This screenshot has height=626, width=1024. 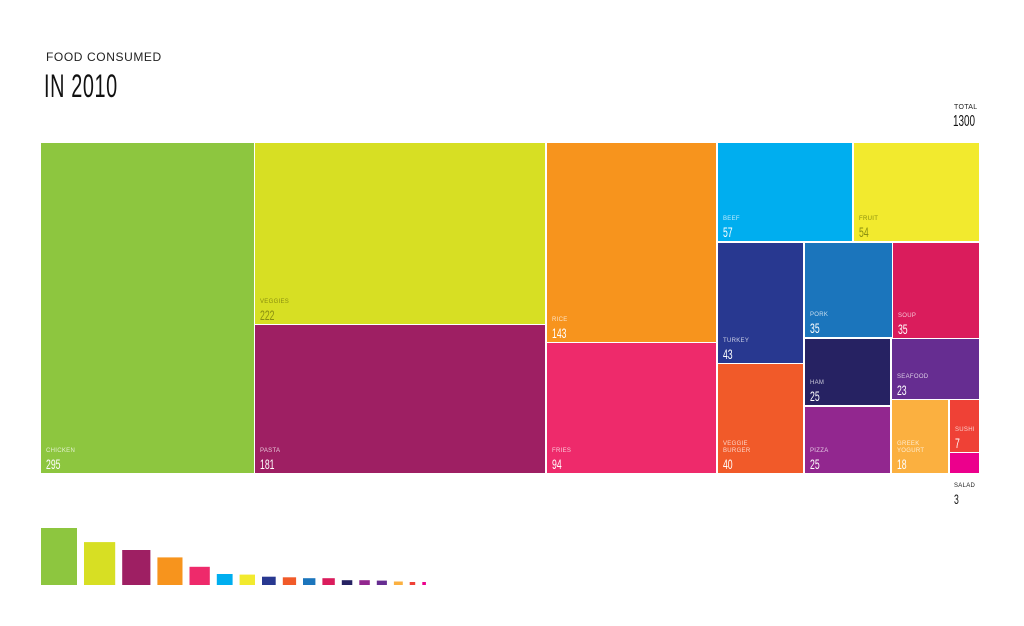 What do you see at coordinates (736, 341) in the screenshot?
I see `tile-label: TURKEY` at bounding box center [736, 341].